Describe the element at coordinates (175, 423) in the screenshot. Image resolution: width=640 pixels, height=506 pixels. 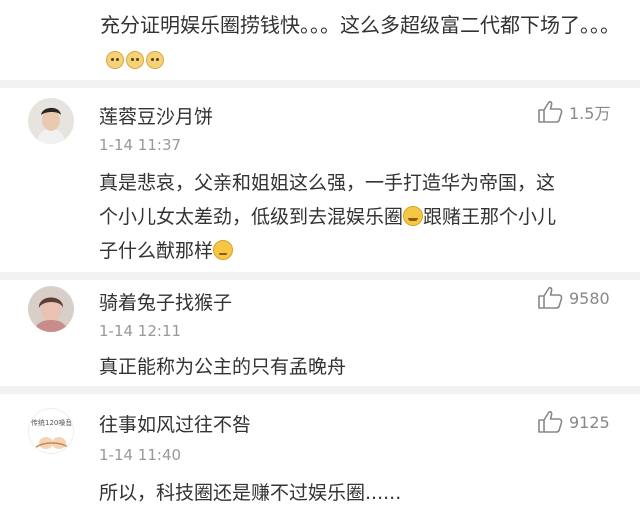
I see `username: 往事如风过往不咎` at that location.